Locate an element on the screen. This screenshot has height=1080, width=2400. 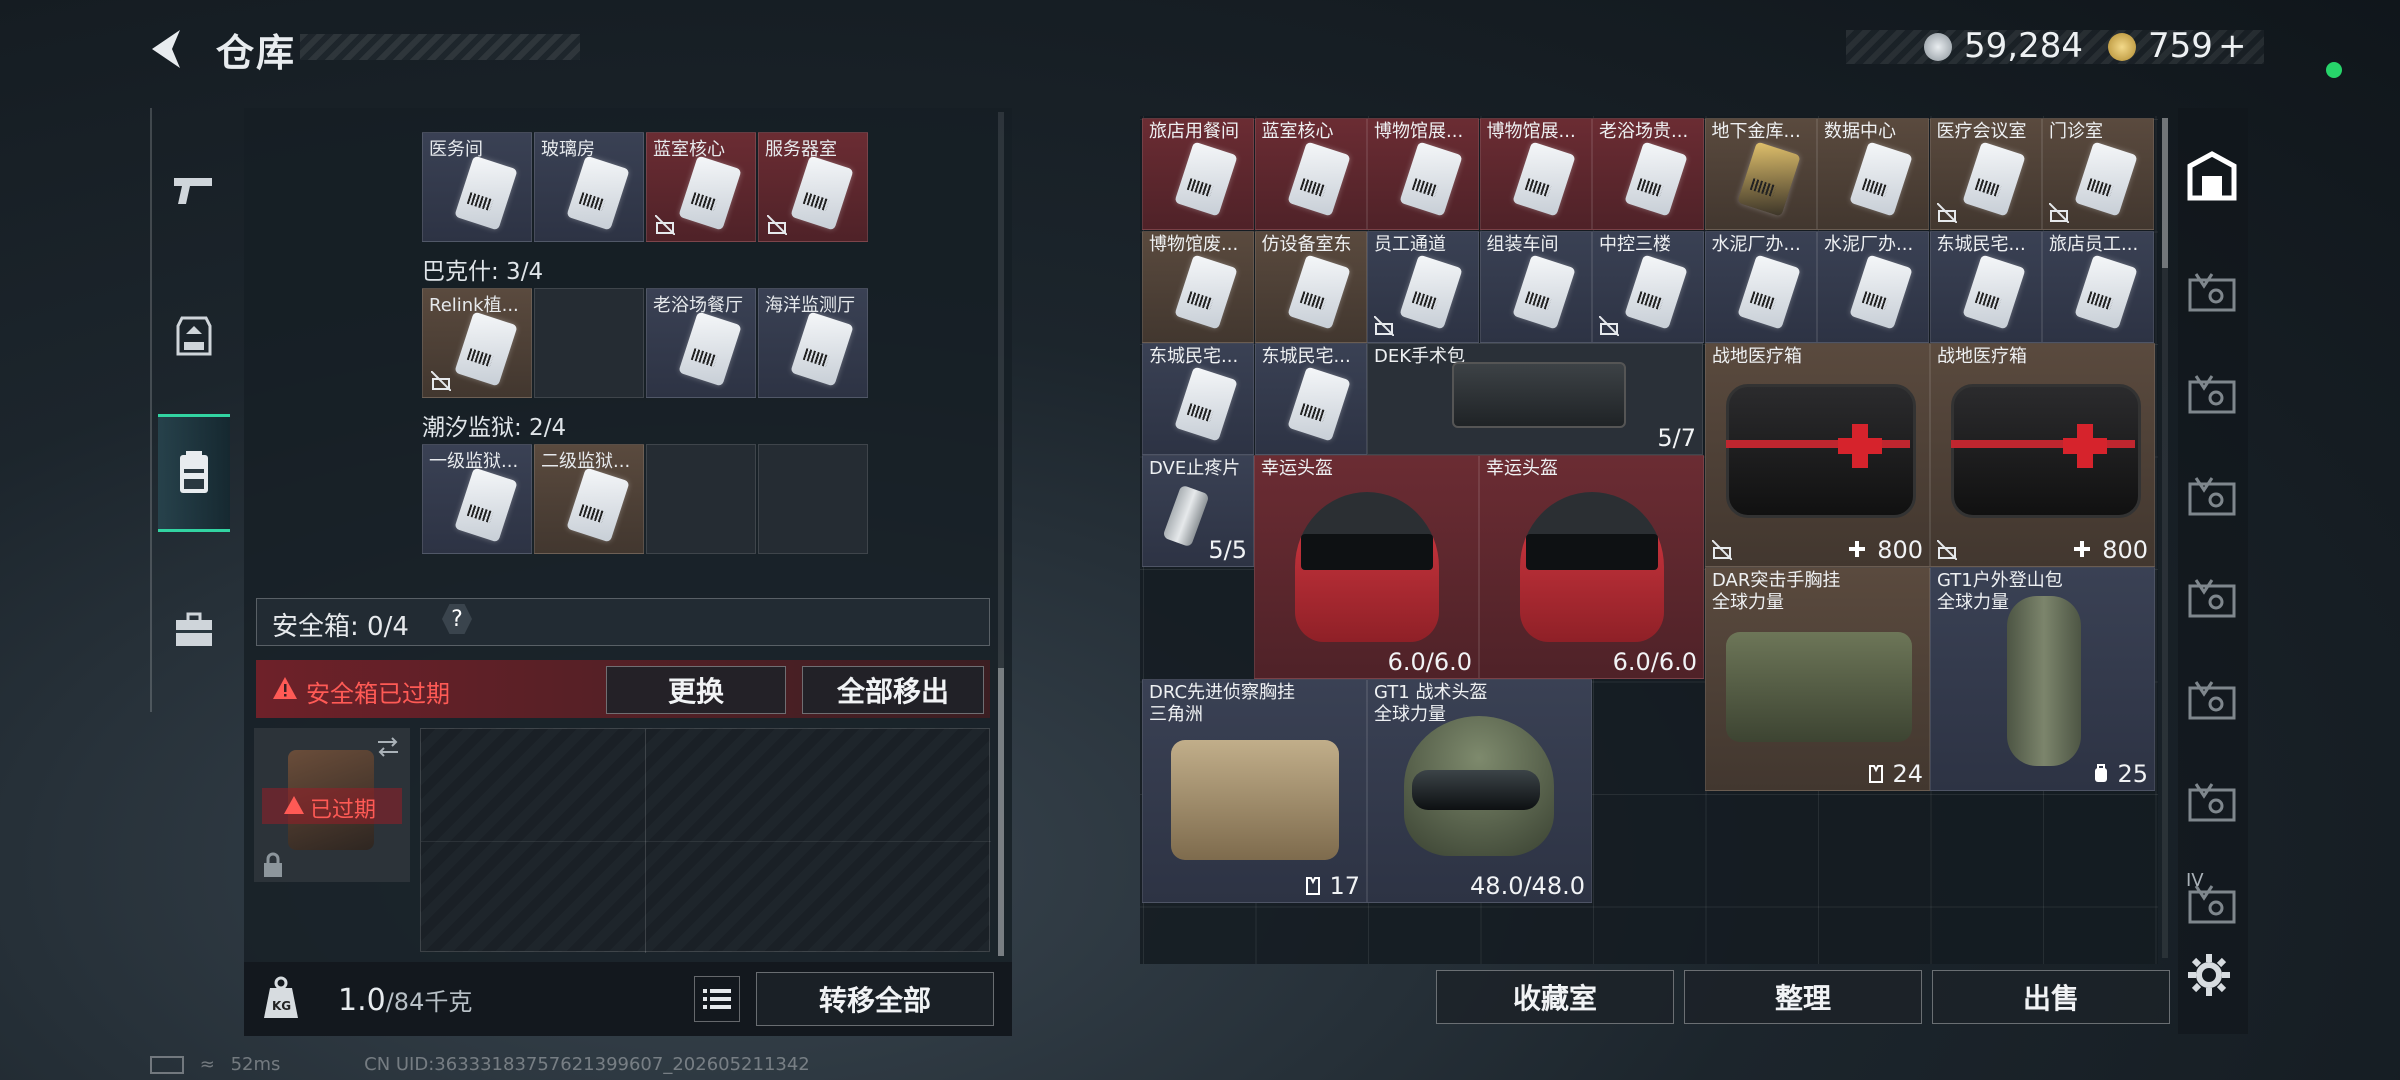
keycard-label: 旅店用餐间 is located at coordinates (1194, 131).